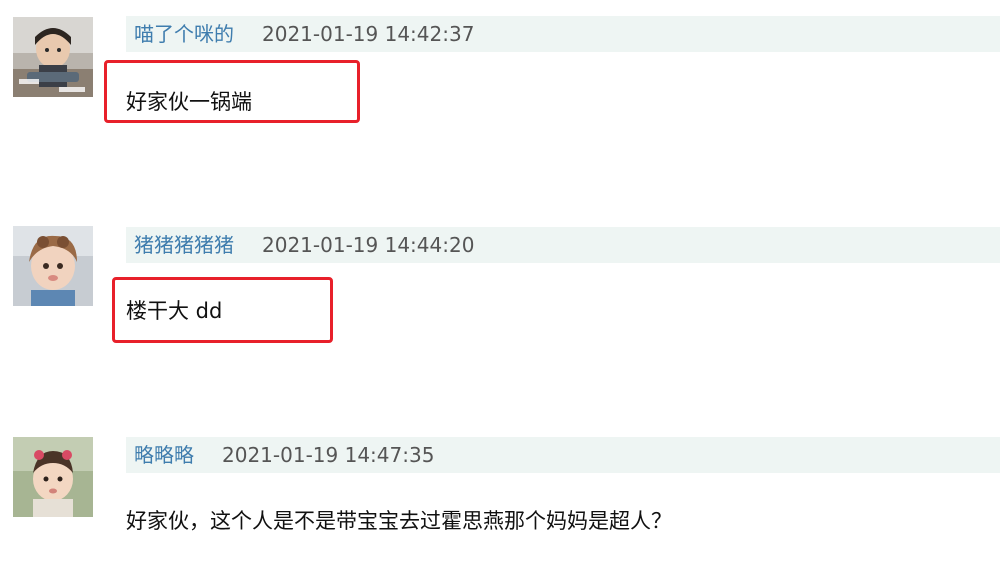 This screenshot has height=569, width=1000. I want to click on timestamp: 2021-01-19 14:42:37, so click(368, 34).